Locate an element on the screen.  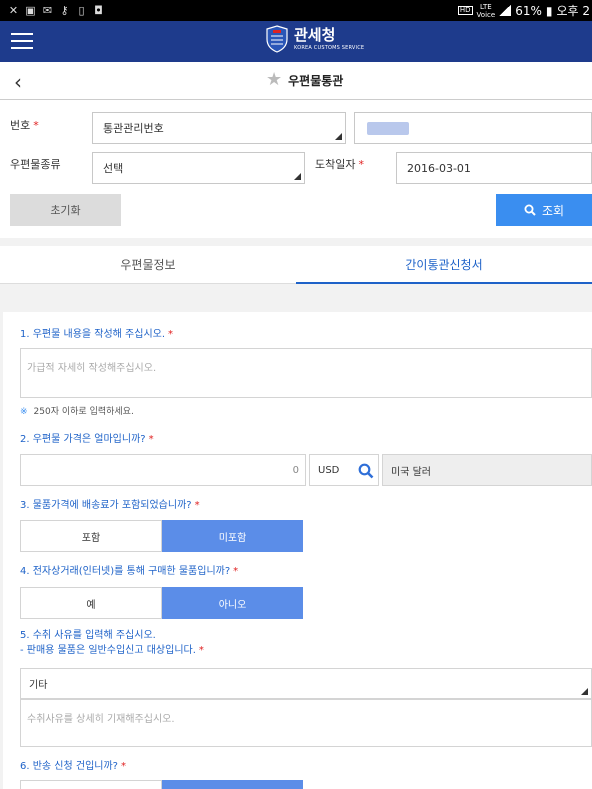
mail-type-label: 우편물종류 is located at coordinates (35, 164).